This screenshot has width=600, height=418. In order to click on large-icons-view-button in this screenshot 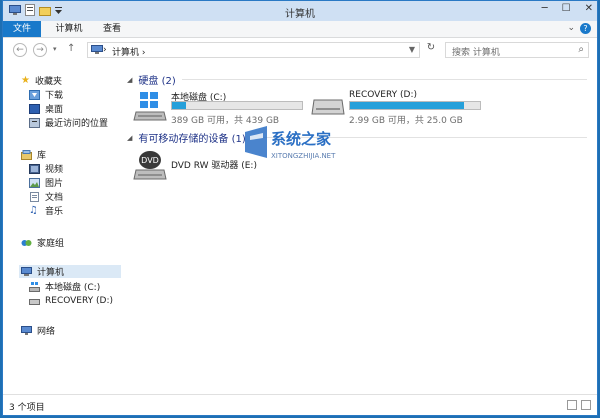, I will do `click(586, 405)`.